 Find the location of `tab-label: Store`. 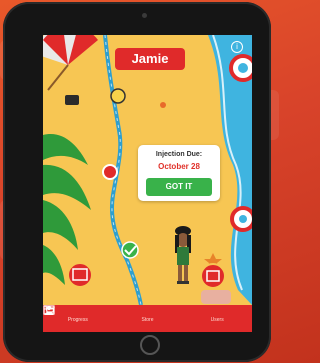

tab-label: Store is located at coordinates (147, 319).